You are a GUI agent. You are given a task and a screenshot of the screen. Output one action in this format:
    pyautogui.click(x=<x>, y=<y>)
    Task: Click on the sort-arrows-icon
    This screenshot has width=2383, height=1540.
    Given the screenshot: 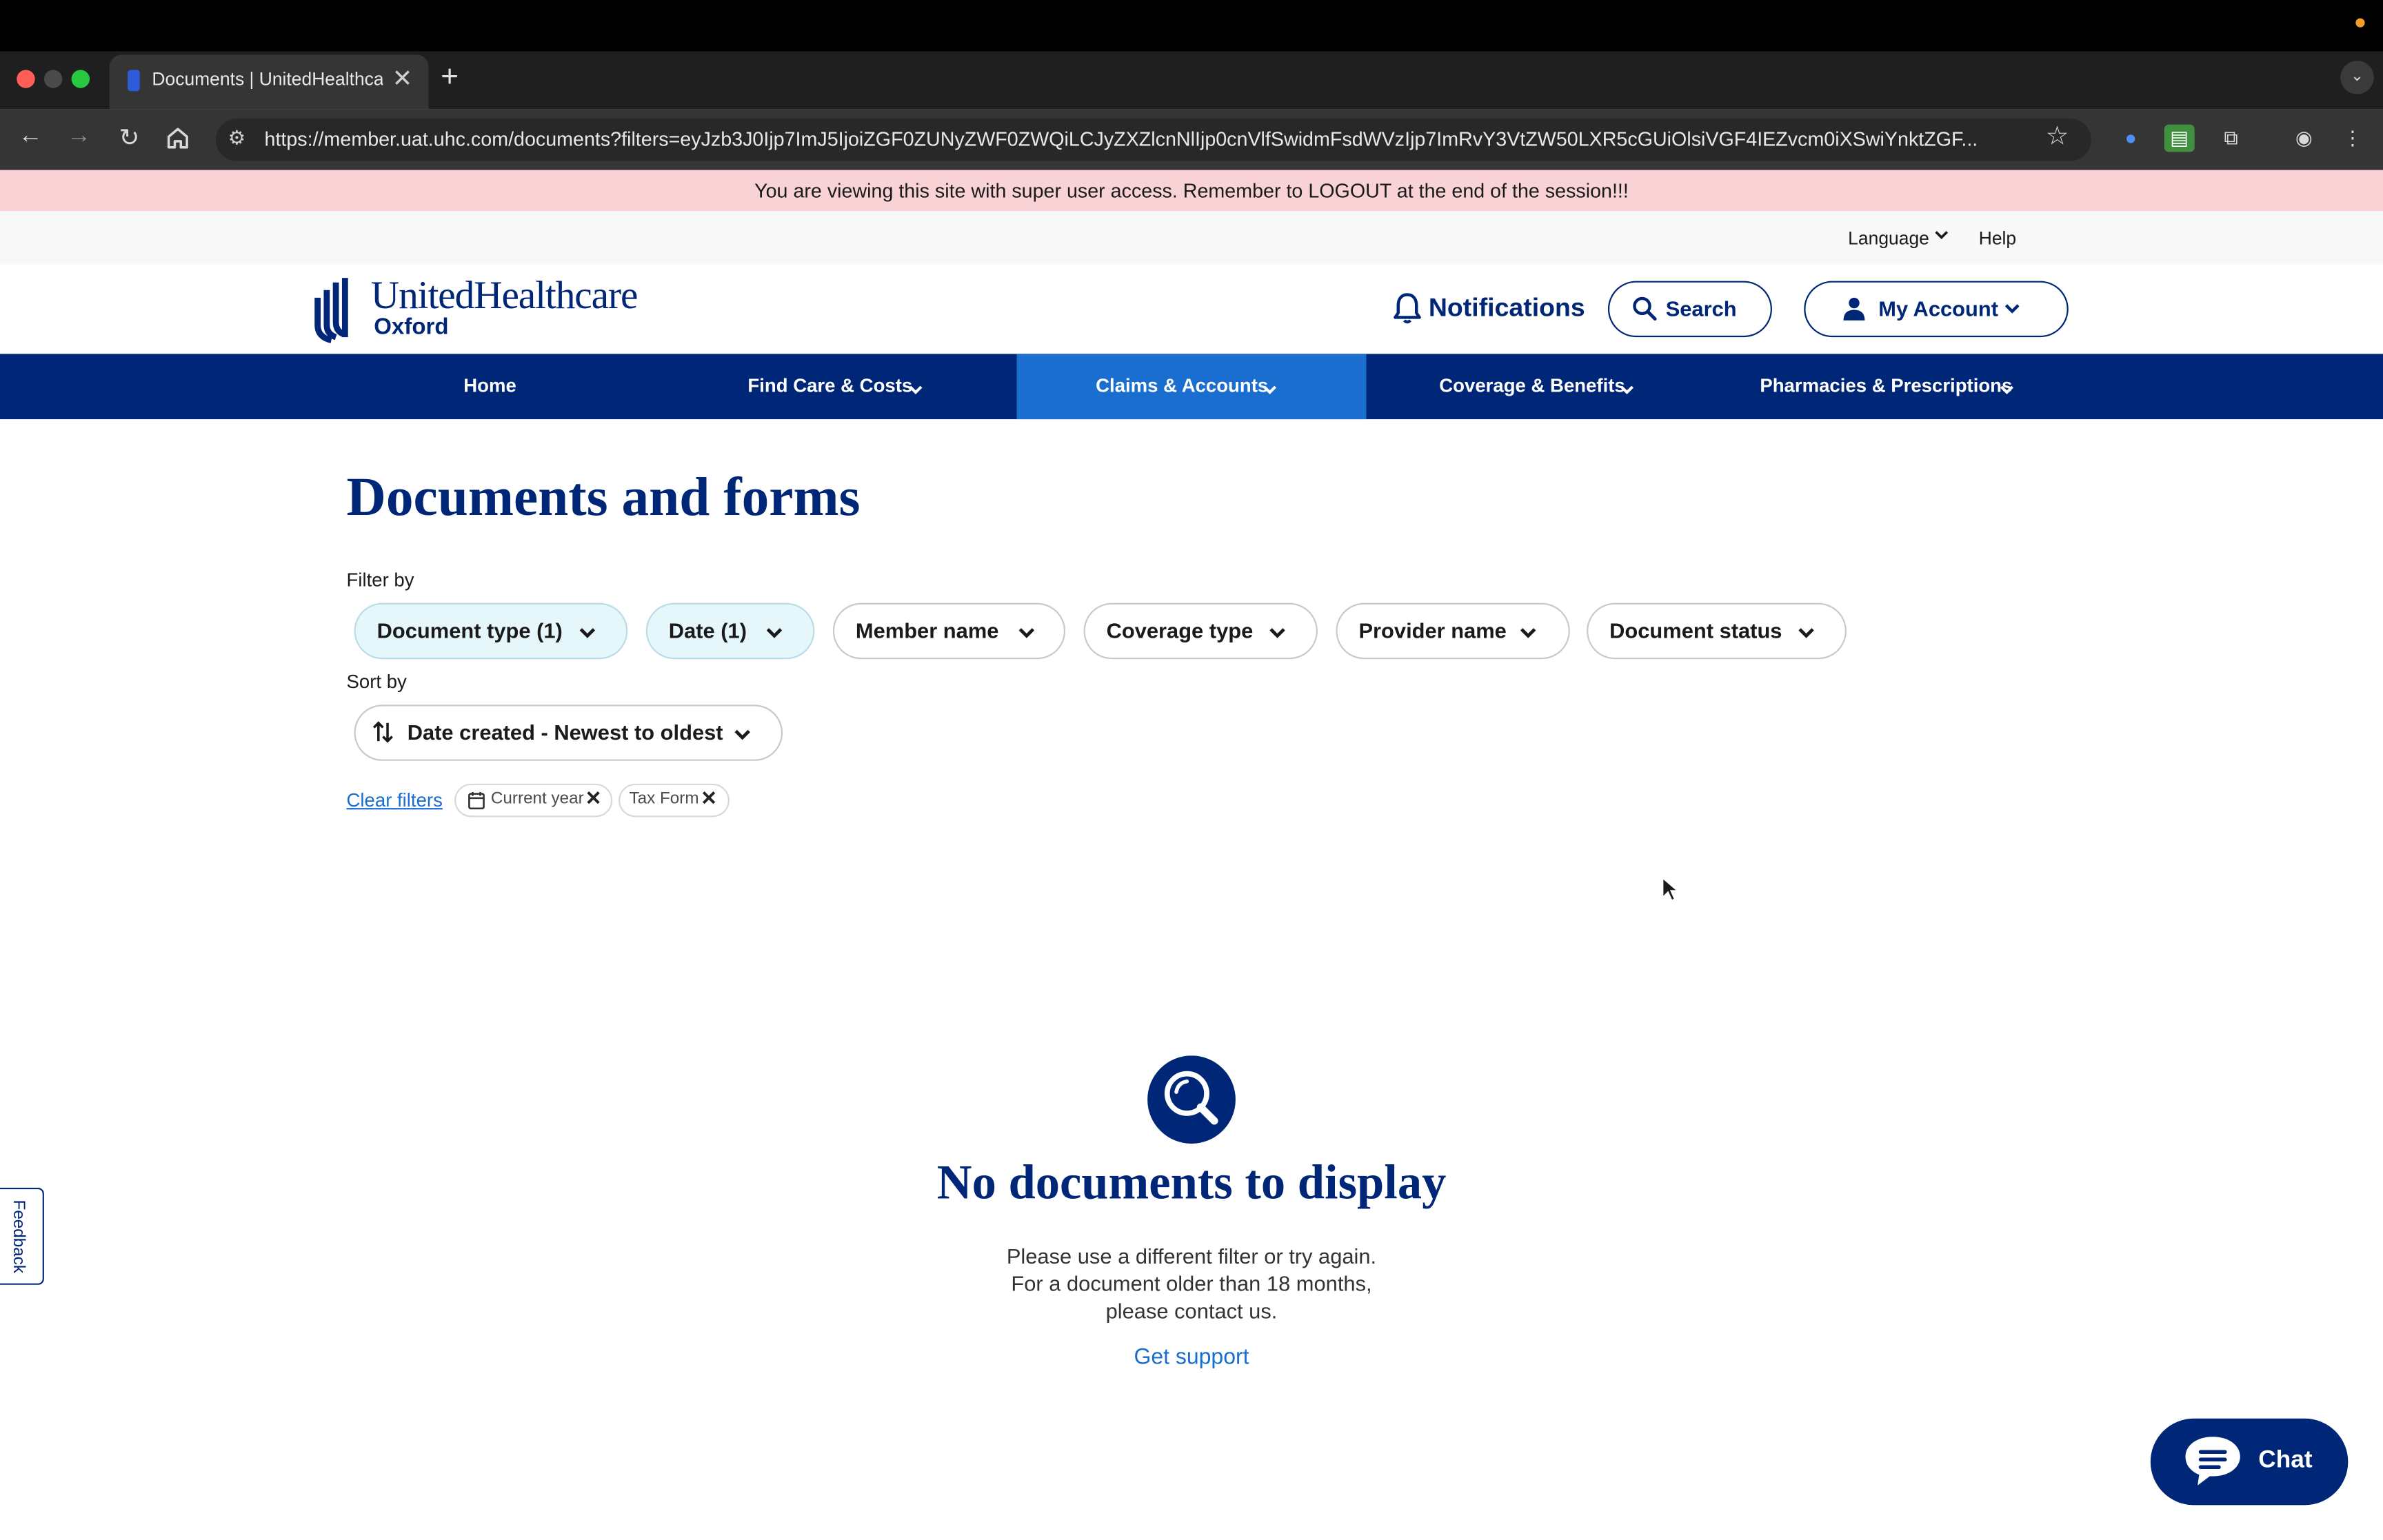 What is the action you would take?
    pyautogui.click(x=383, y=732)
    